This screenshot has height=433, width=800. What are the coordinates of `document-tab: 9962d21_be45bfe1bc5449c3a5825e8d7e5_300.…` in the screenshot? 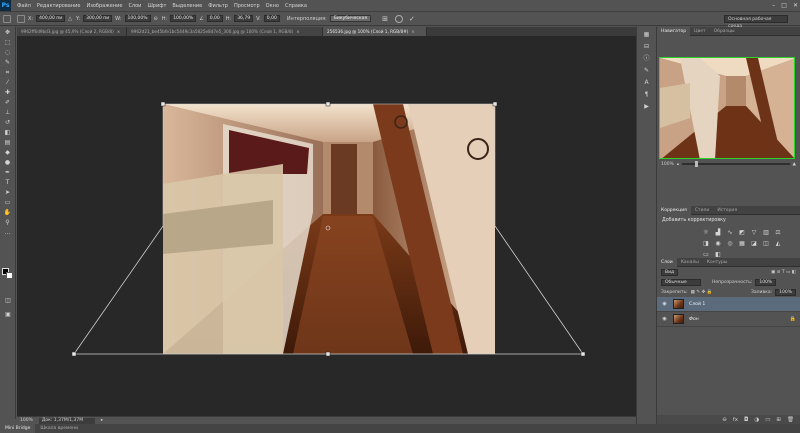 It's located at (225, 31).